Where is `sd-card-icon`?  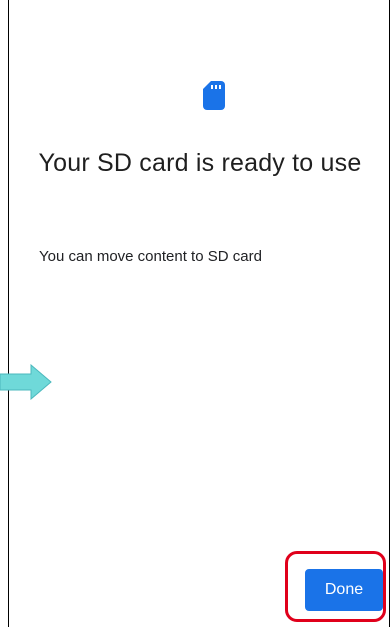
sd-card-icon is located at coordinates (214, 95).